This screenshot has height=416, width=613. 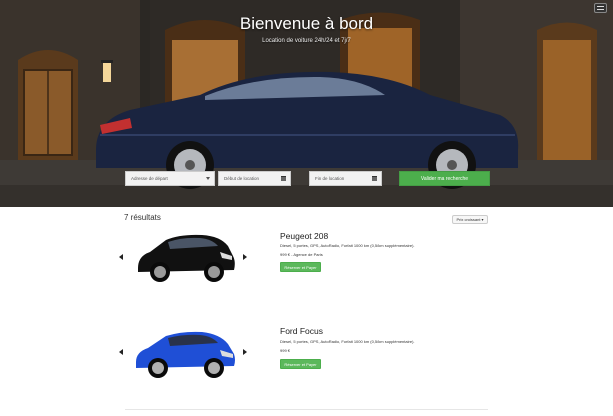 What do you see at coordinates (285, 350) in the screenshot?
I see `car-price: 999 €` at bounding box center [285, 350].